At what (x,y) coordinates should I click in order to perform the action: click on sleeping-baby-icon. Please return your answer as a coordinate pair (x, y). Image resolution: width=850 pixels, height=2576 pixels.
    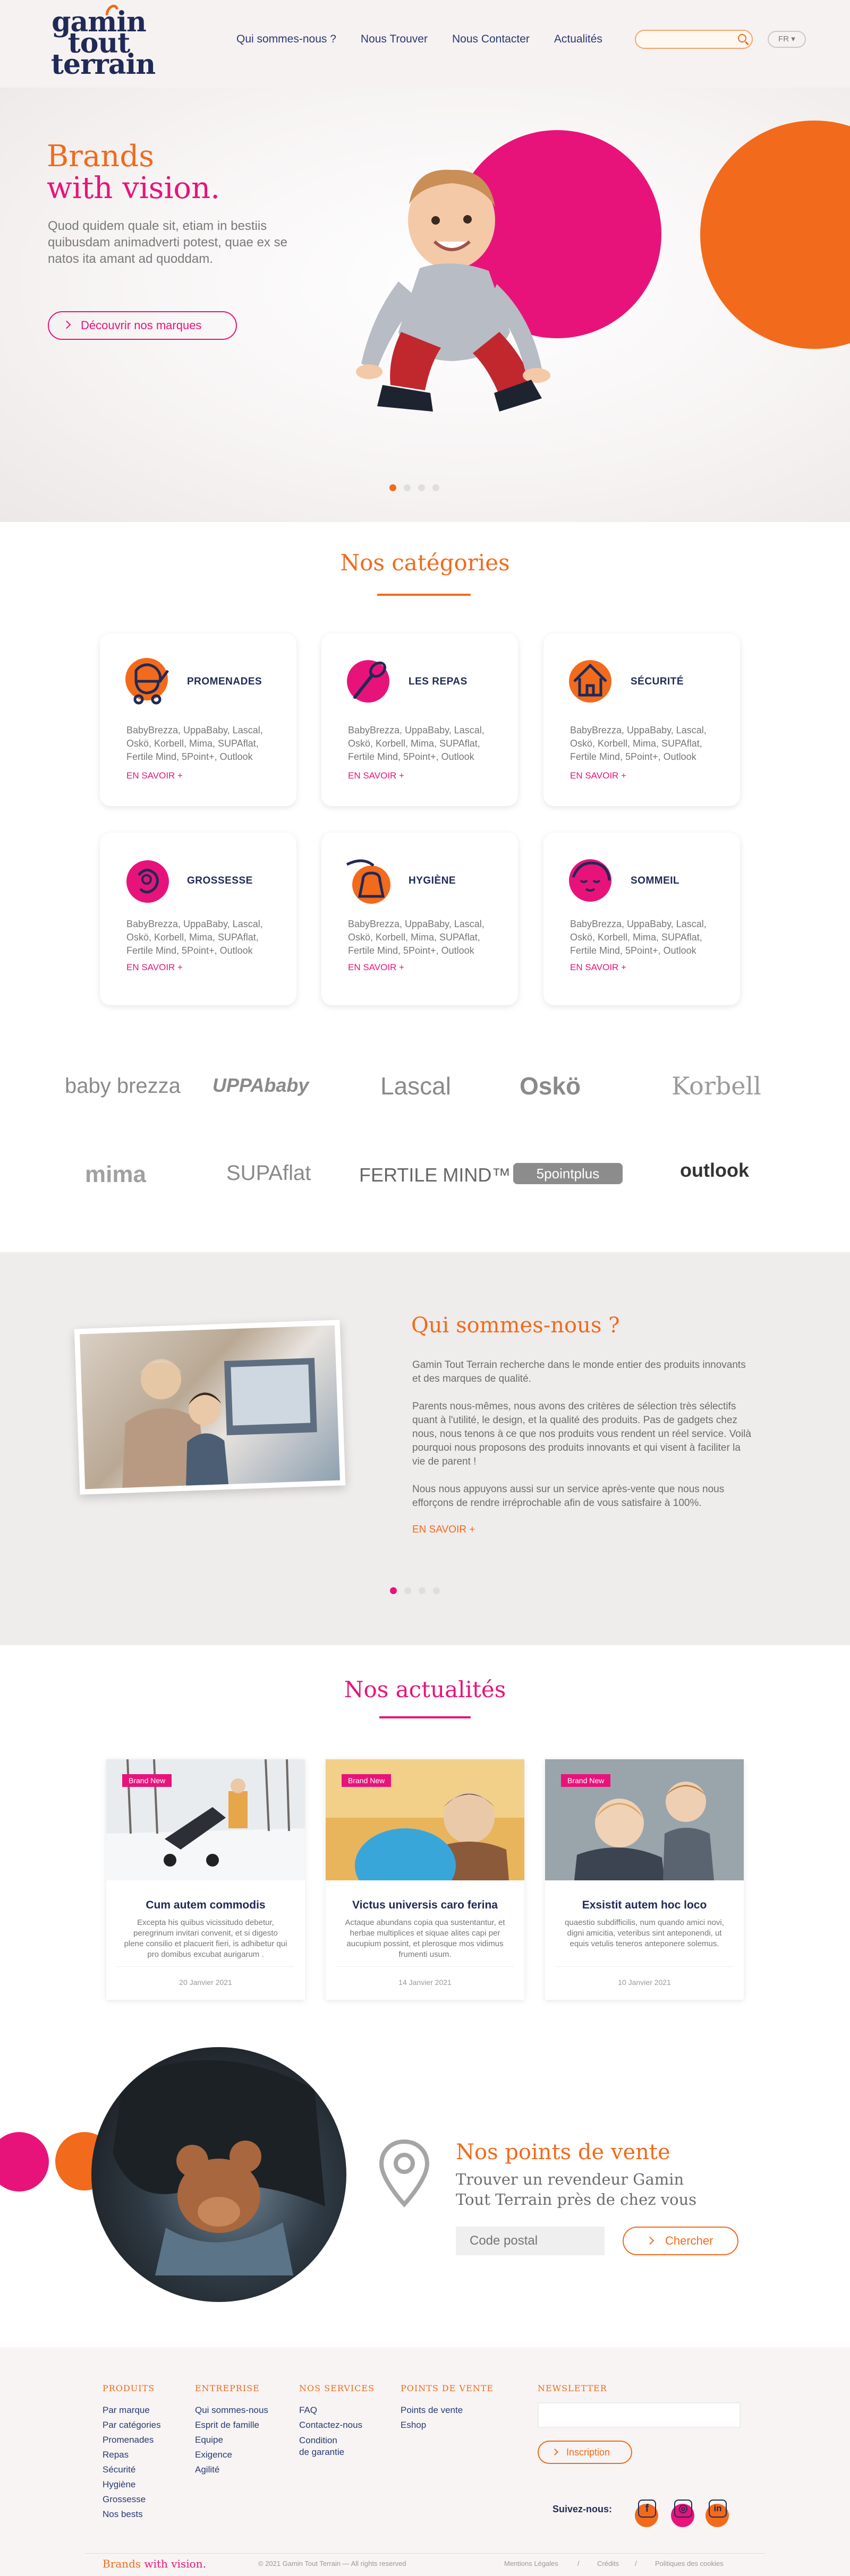
    Looking at the image, I should click on (590, 880).